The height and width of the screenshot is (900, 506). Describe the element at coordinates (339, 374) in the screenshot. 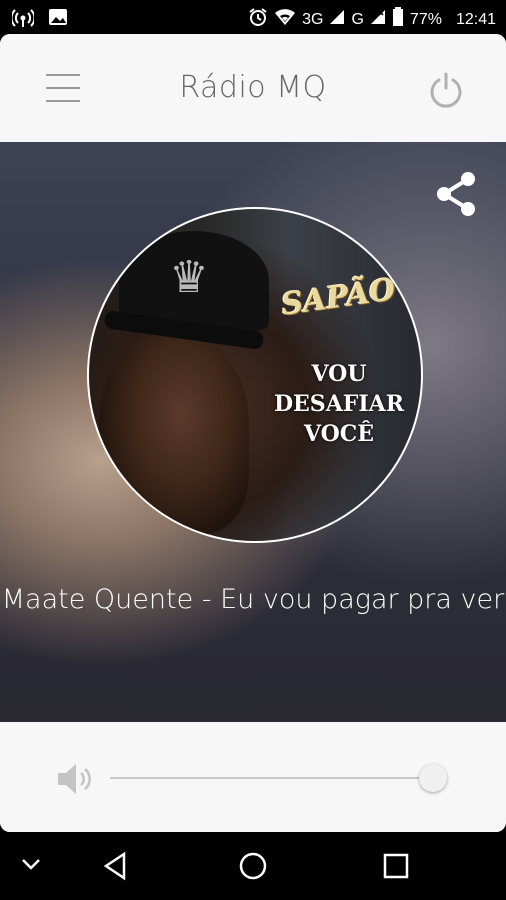

I see `album-title-line1: VOU` at that location.